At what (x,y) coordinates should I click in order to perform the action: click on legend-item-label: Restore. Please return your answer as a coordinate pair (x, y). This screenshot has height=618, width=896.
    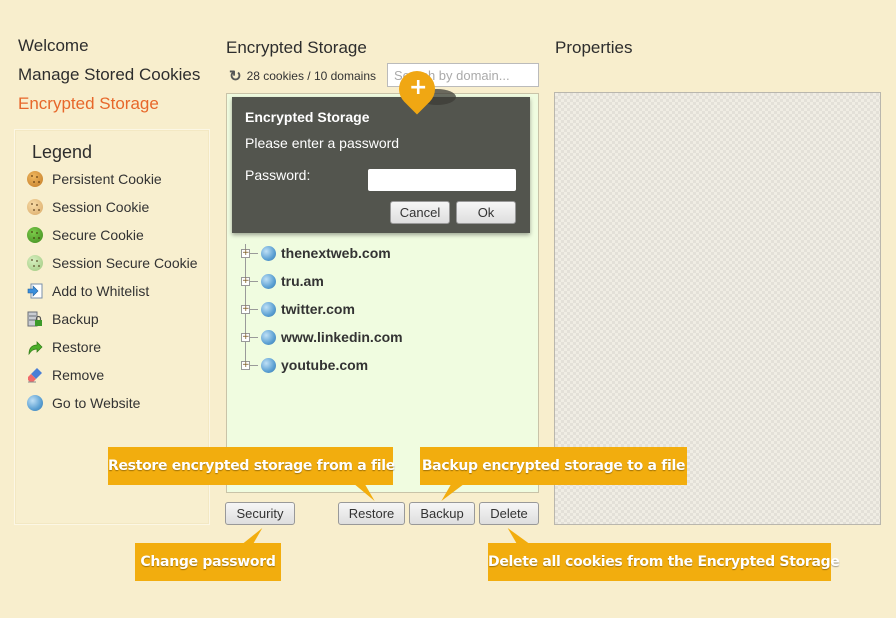
    Looking at the image, I should click on (77, 347).